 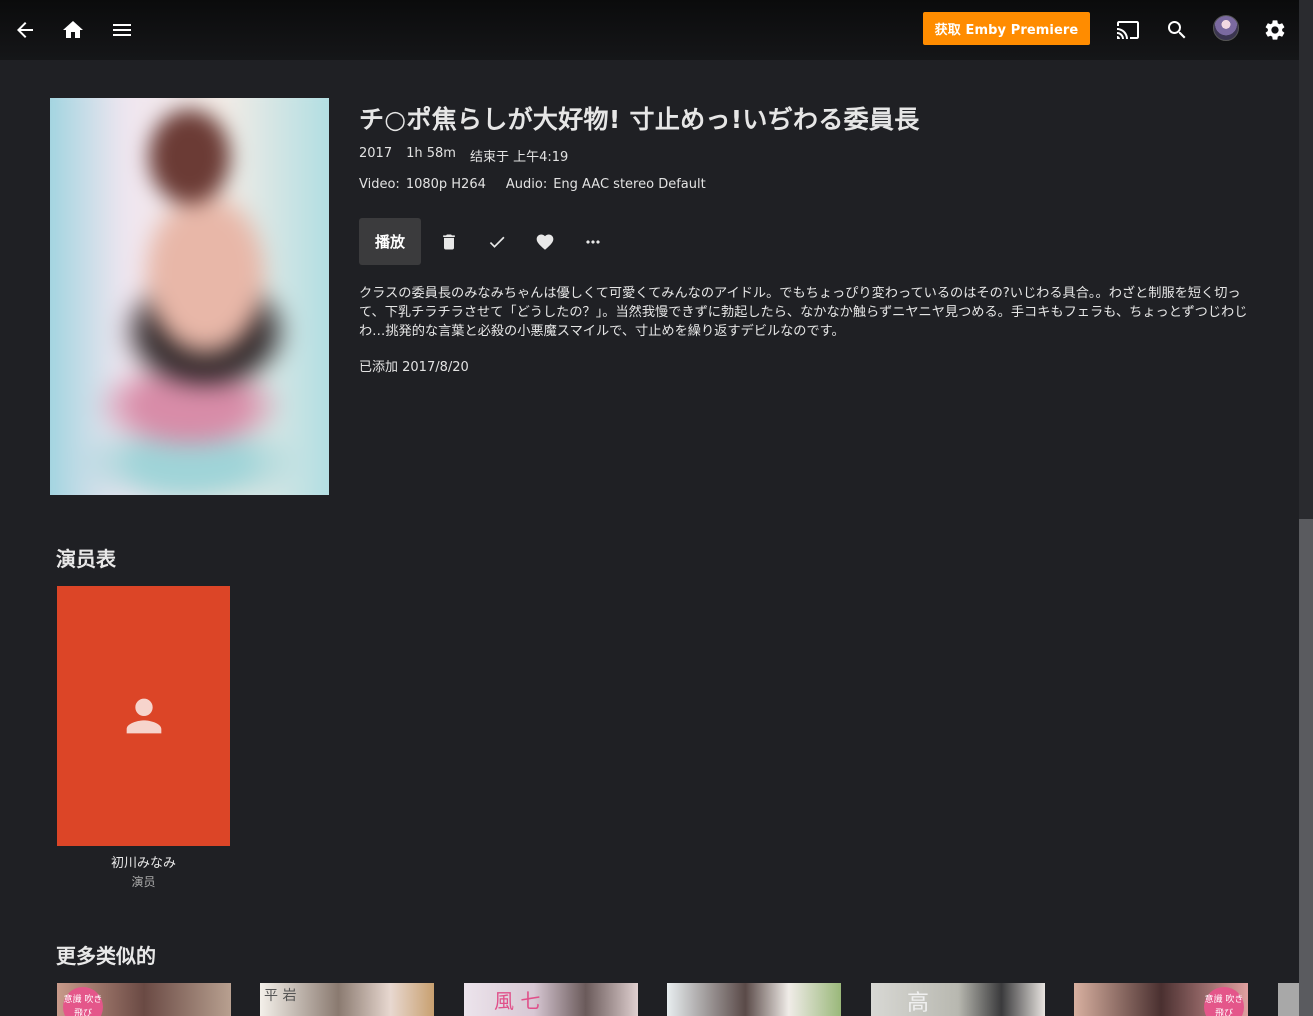 I want to click on audio-label: Audio:, so click(x=526, y=184).